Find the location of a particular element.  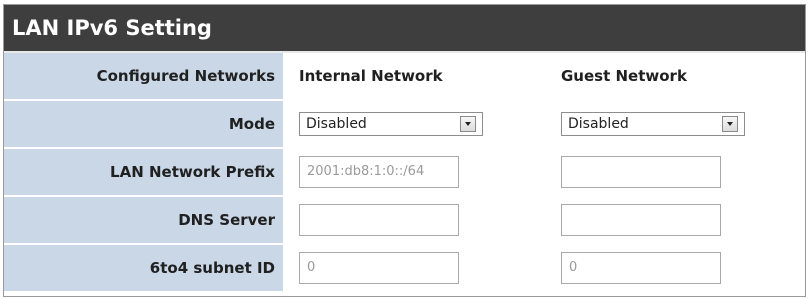

guest-dns-cell is located at coordinates (674, 220).